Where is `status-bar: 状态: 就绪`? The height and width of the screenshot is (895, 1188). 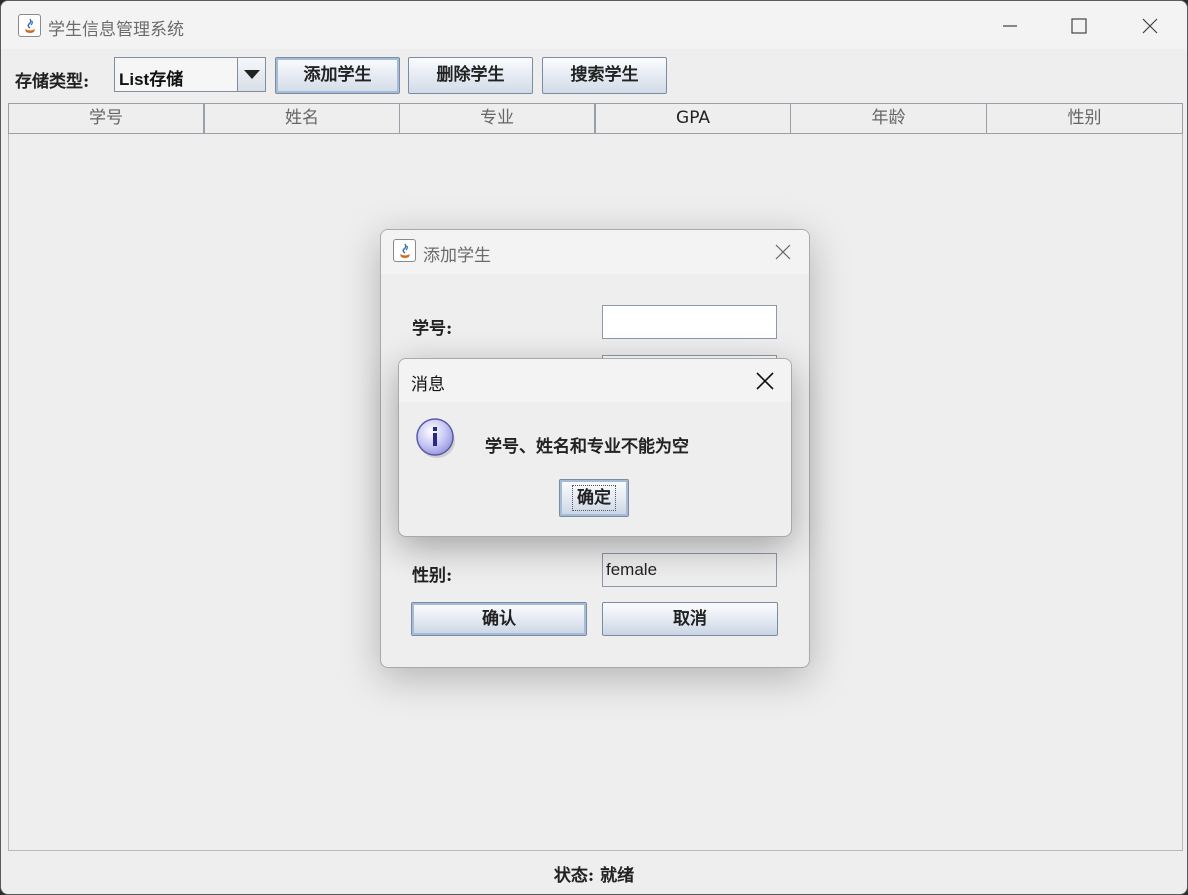
status-bar: 状态: 就绪 is located at coordinates (594, 876).